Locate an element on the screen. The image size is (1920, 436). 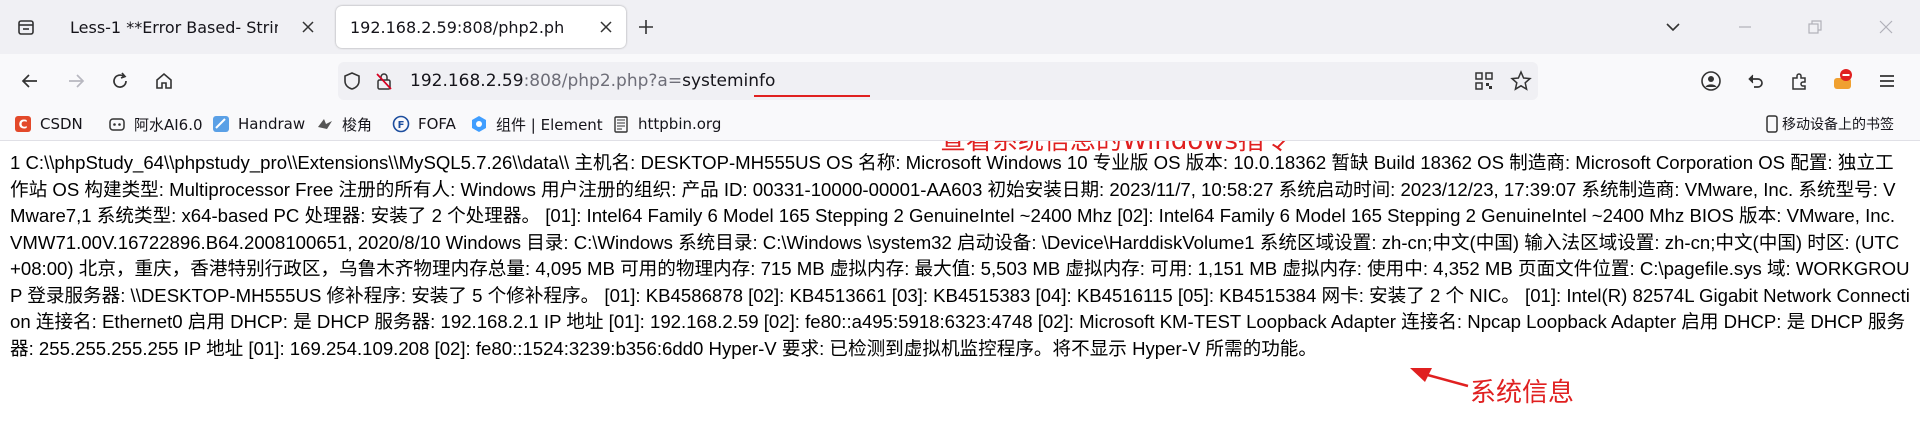
tab-list-icon is located at coordinates (26, 27).